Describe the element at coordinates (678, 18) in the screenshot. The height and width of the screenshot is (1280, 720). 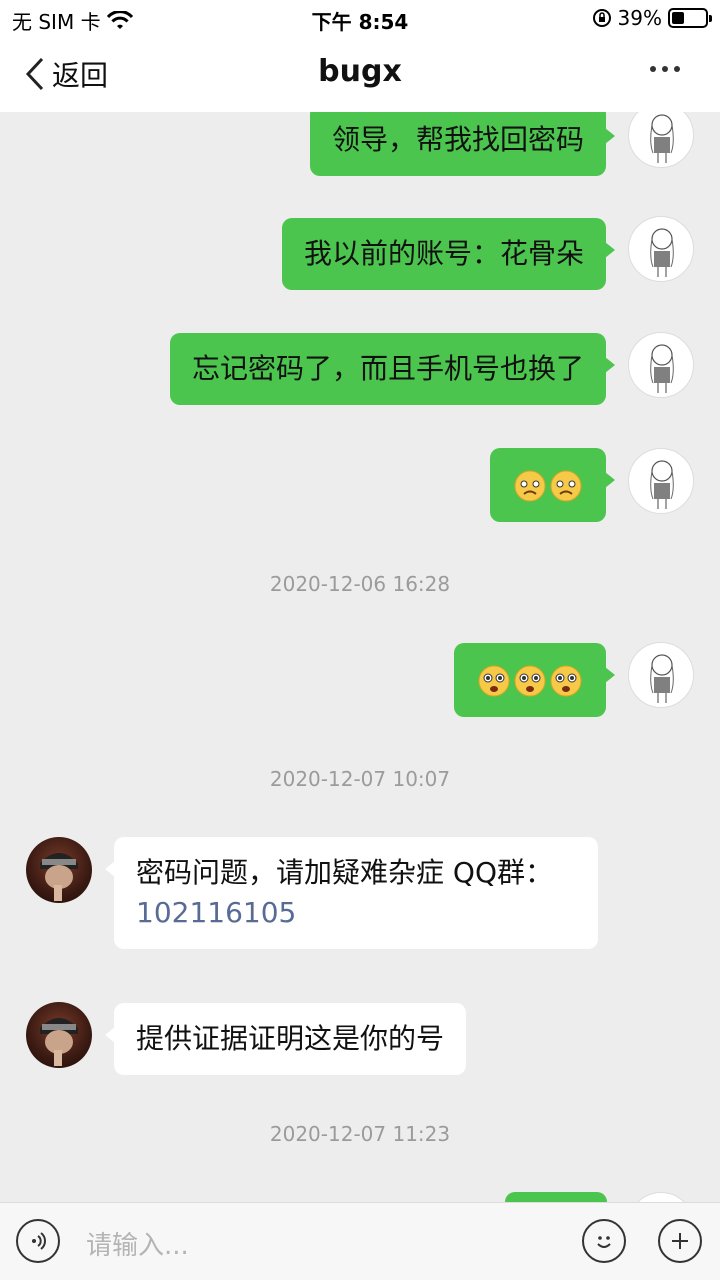
I see `battery-fill` at that location.